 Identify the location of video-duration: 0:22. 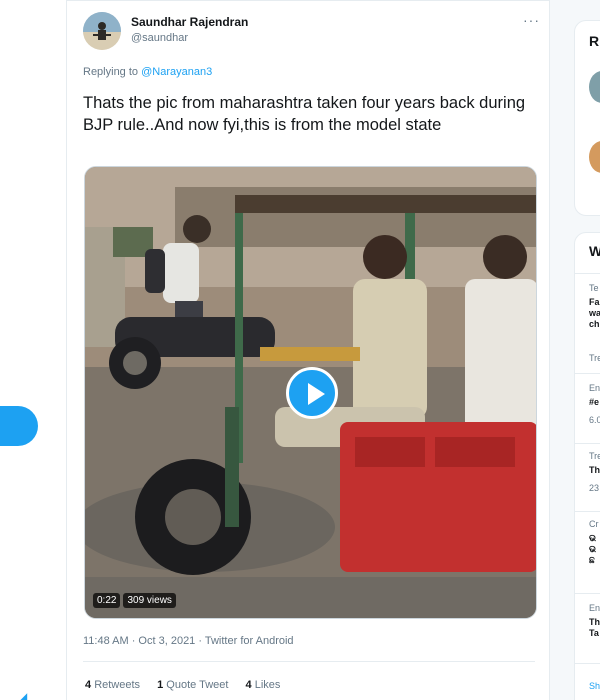
(107, 600).